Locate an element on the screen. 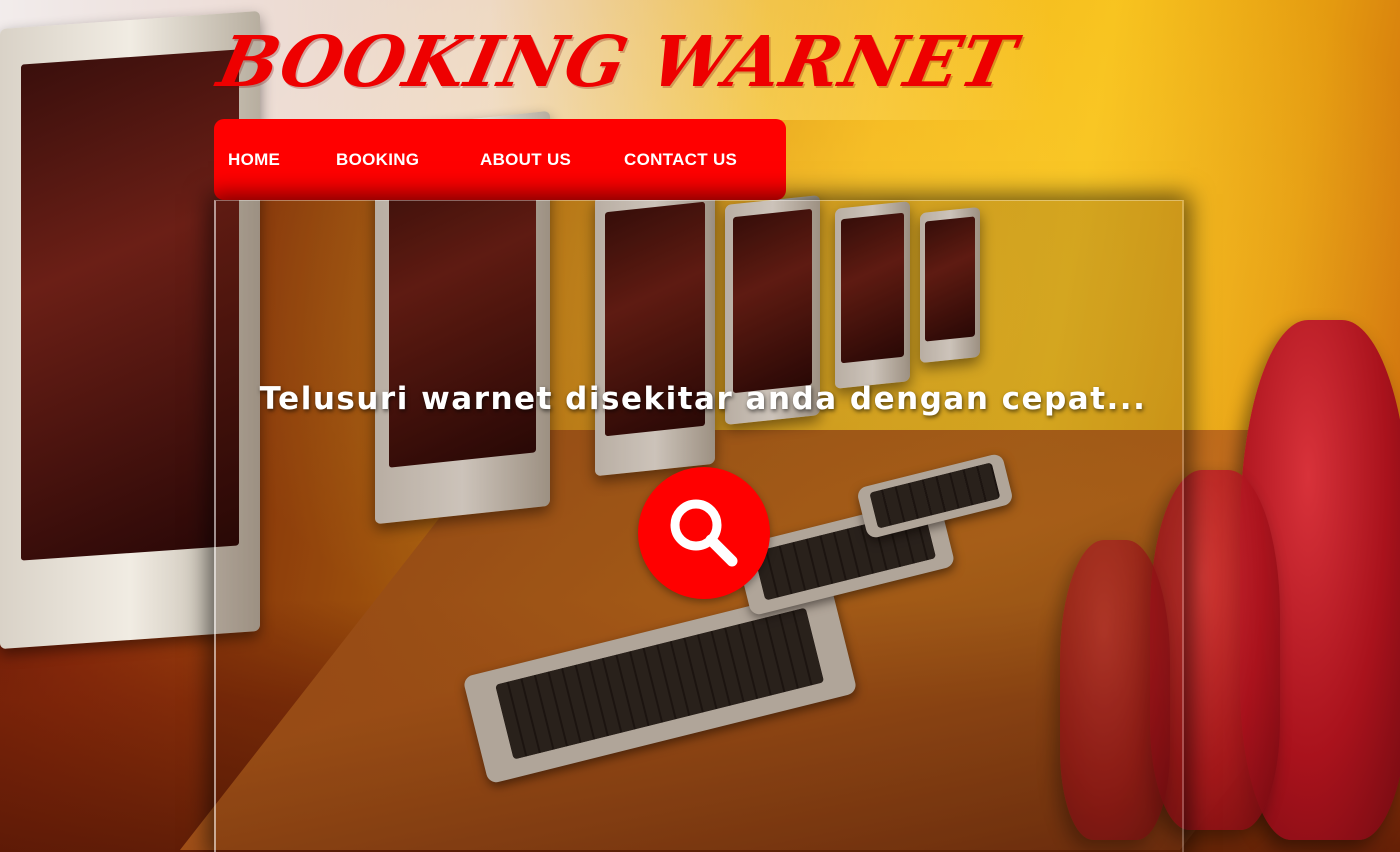  search-button is located at coordinates (704, 533).